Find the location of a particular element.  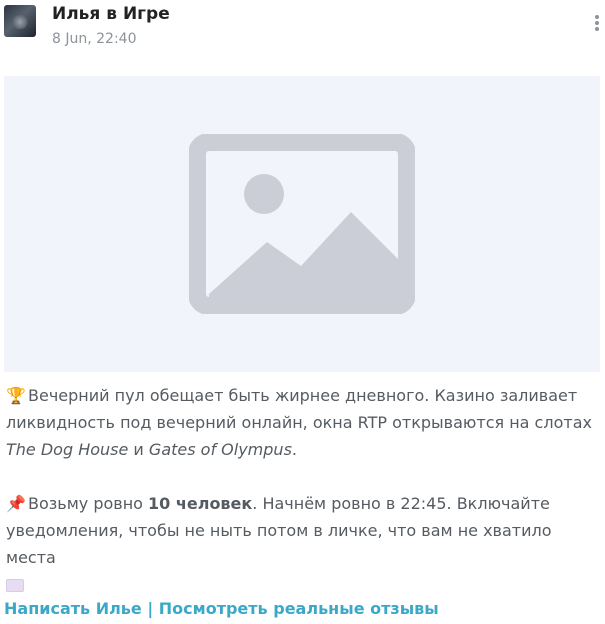

avatar is located at coordinates (20, 21).